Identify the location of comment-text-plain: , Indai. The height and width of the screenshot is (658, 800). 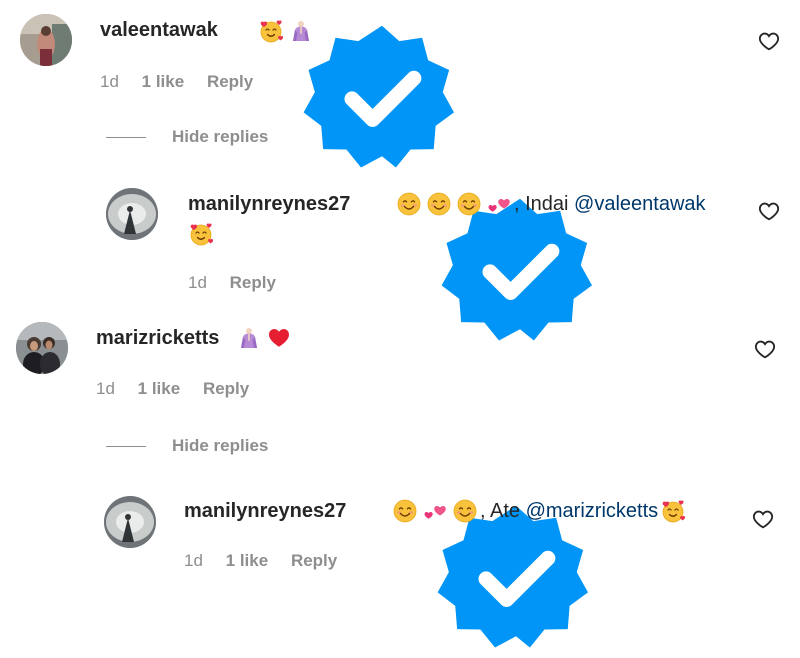
(544, 203).